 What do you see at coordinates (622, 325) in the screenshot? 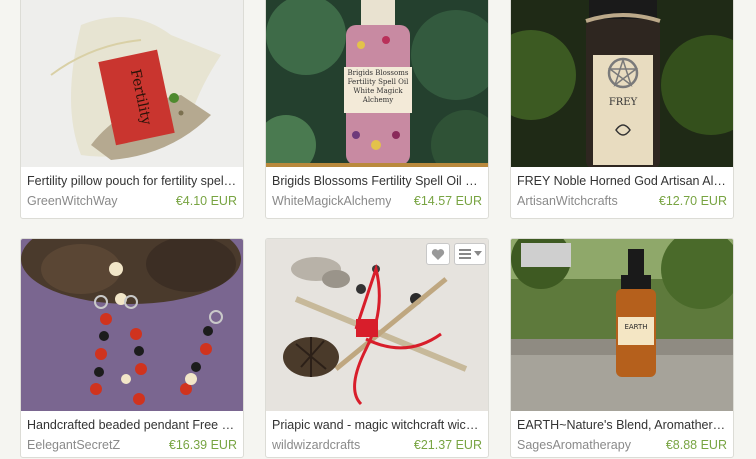
I see `listing-image: EARTH` at bounding box center [622, 325].